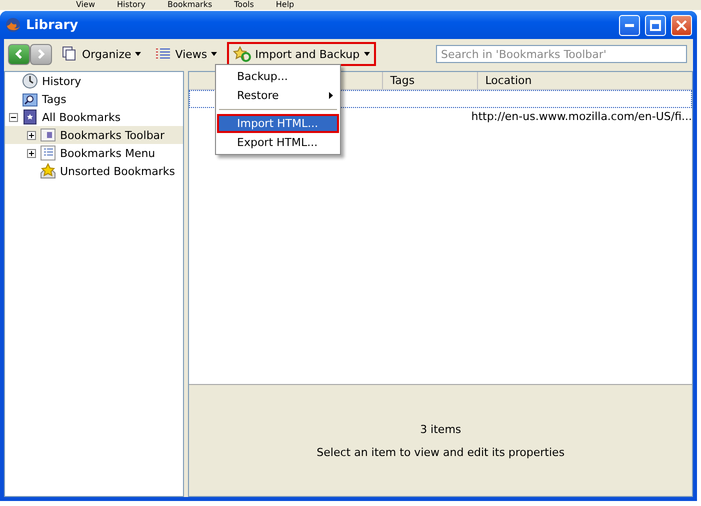 This screenshot has height=506, width=701. Describe the element at coordinates (189, 5) in the screenshot. I see `menu-item: Bookmarks` at that location.